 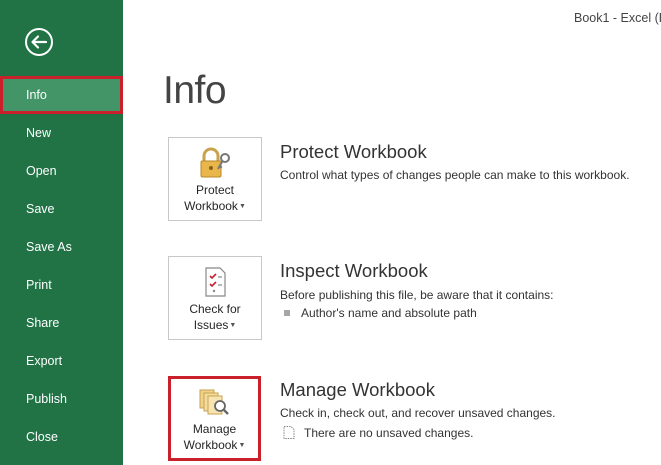 I want to click on inspect-workbook-title: Inspect Workbook, so click(x=354, y=270).